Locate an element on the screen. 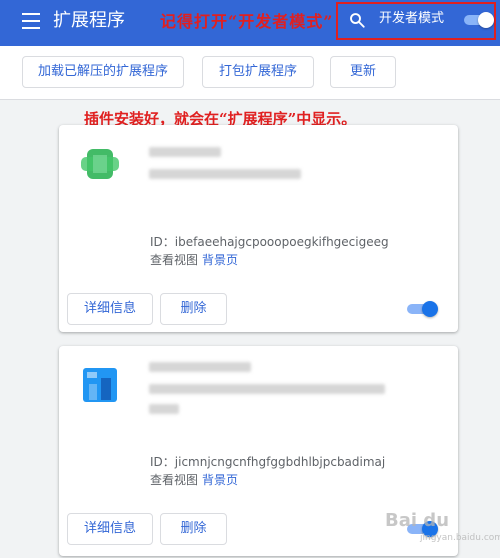  hamburger-menu-icon is located at coordinates (31, 21).